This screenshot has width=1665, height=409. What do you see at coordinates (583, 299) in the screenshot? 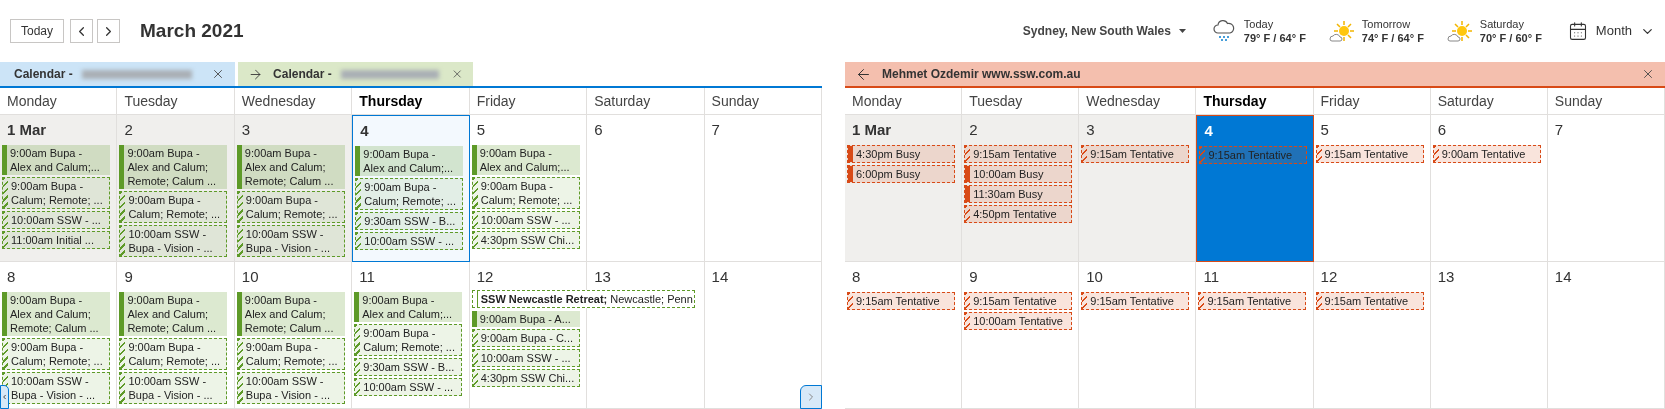
I see `all-day-event: SSW Newcastle Retreat; Newcastle; Penn` at bounding box center [583, 299].